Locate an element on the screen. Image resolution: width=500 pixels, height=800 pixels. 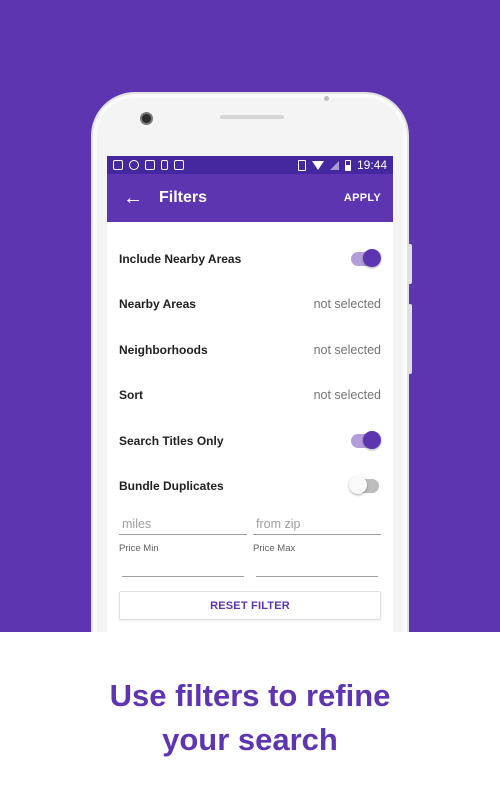
reset-filter-button: RESET FILTER is located at coordinates (250, 605).